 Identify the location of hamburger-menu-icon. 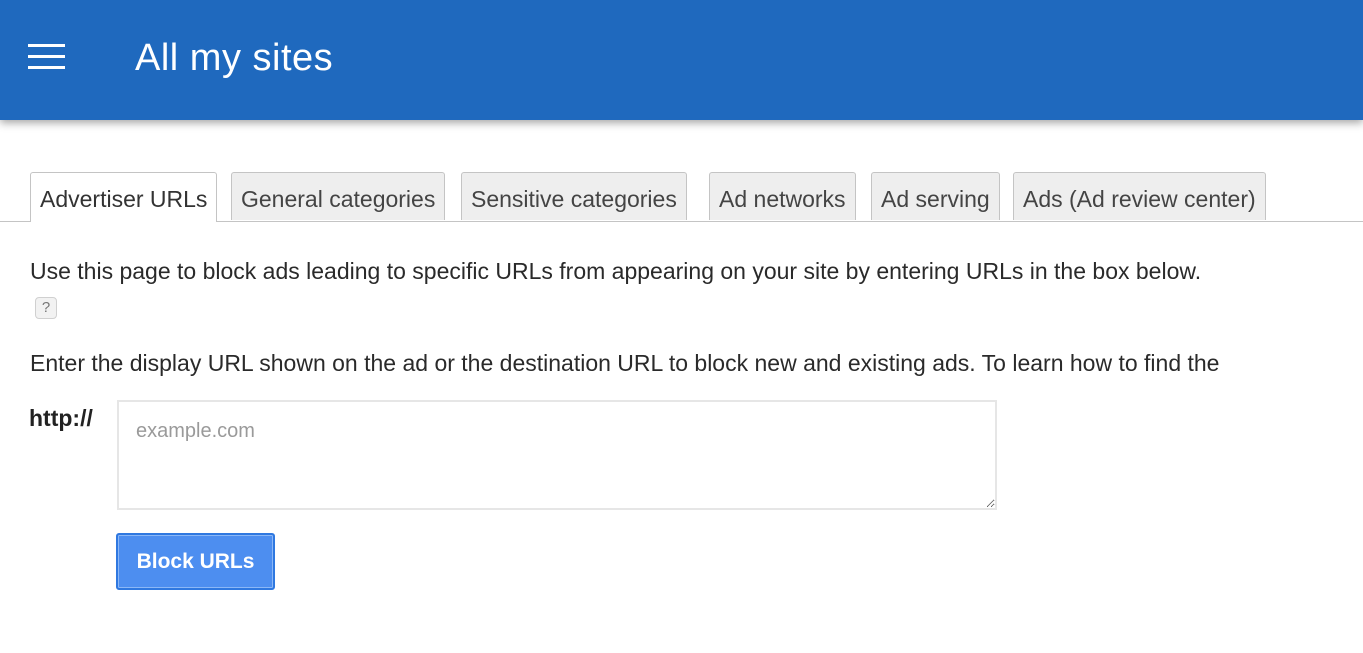
(46, 56).